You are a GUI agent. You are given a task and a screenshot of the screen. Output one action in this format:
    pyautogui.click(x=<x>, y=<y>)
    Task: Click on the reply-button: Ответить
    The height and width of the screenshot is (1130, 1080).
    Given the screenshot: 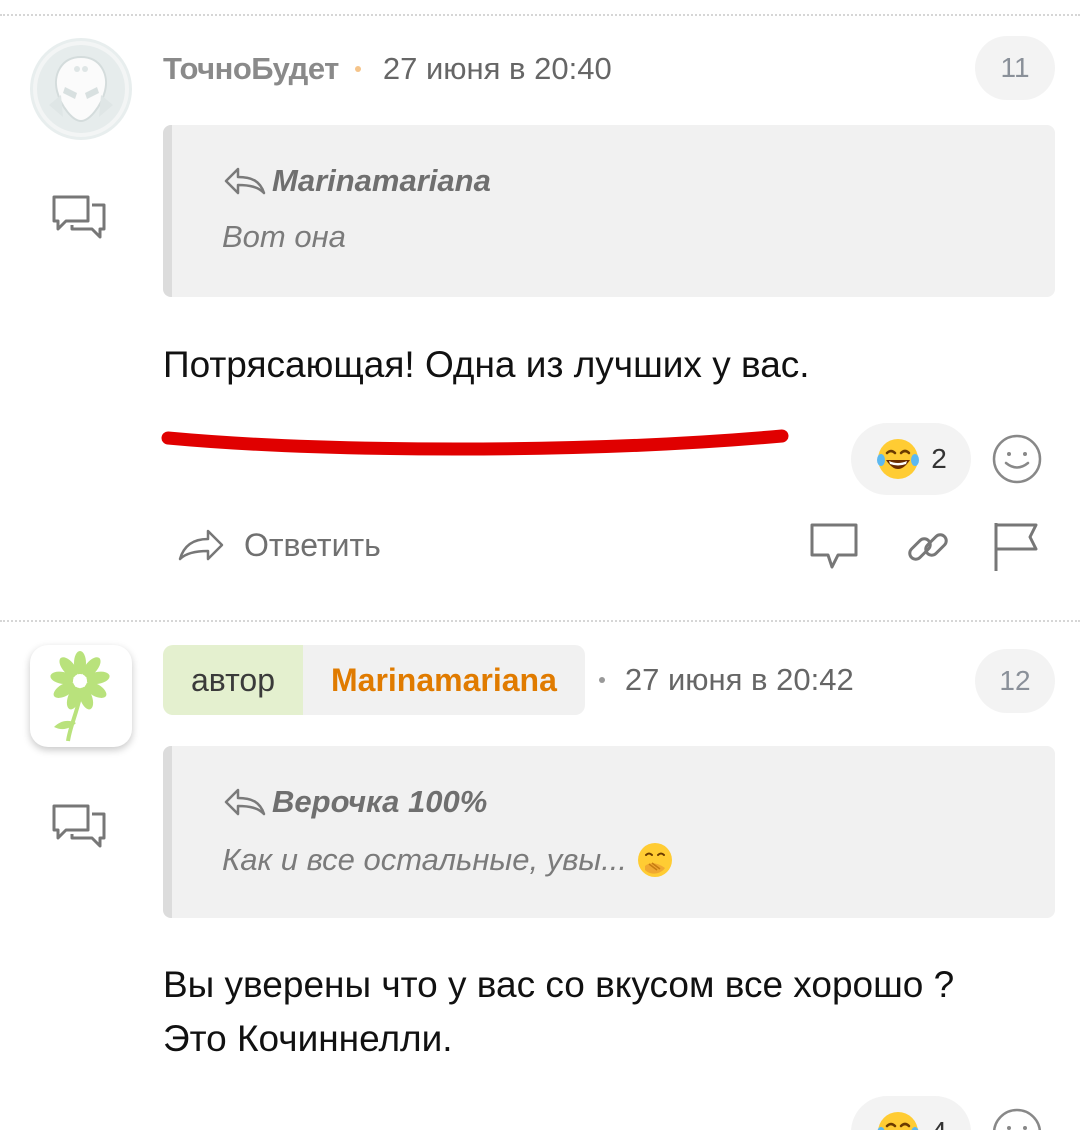 What is the action you would take?
    pyautogui.click(x=279, y=545)
    